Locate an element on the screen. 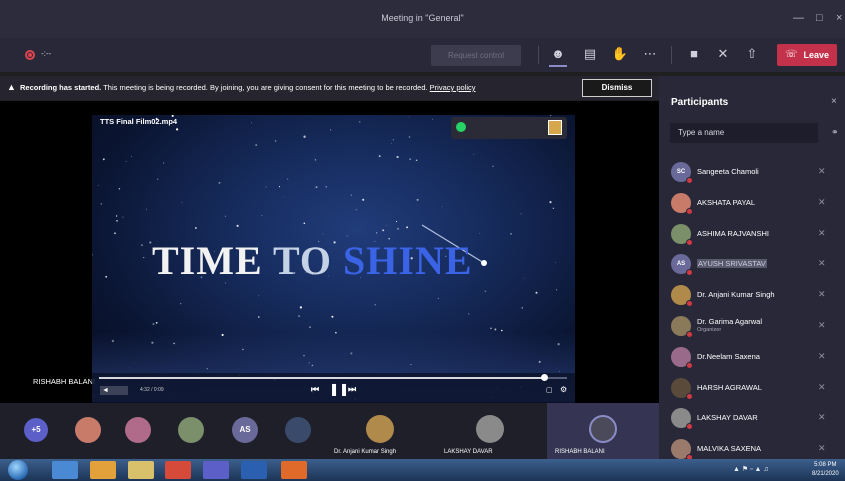 The image size is (845, 481). request-control-button: Request control is located at coordinates (476, 55).